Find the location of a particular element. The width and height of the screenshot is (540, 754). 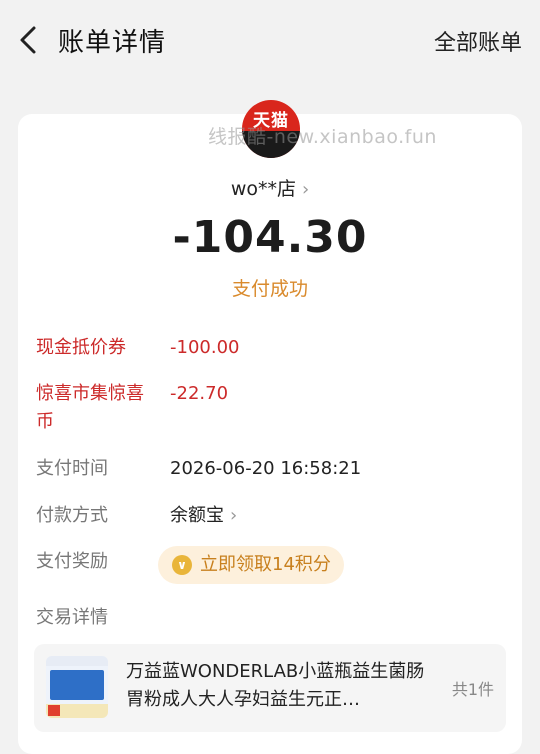

store-name: wo**店 is located at coordinates (263, 189).